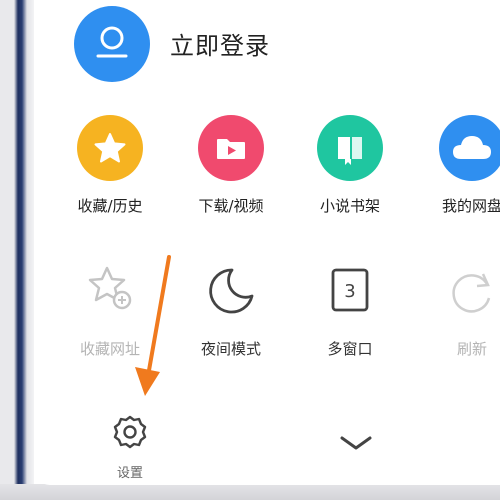  I want to click on login-button: 立即登录, so click(220, 43).